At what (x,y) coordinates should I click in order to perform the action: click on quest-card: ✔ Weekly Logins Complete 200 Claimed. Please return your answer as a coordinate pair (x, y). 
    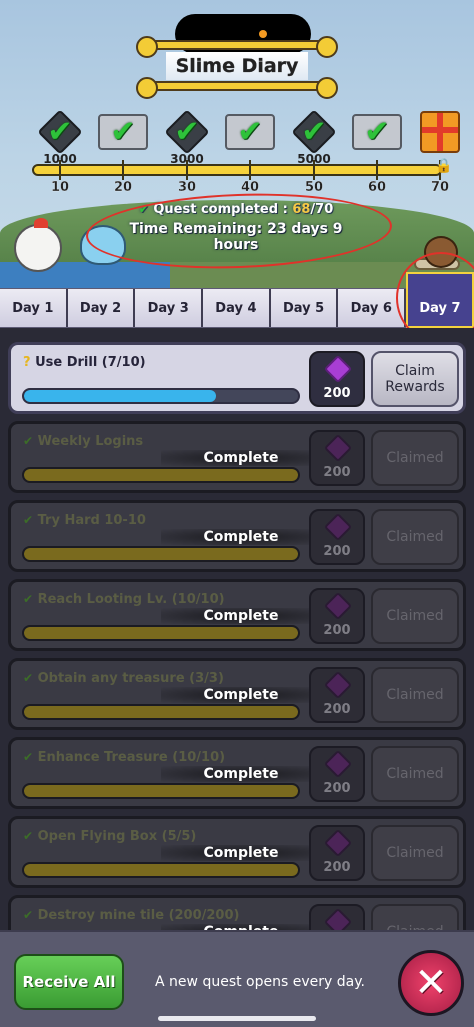
    Looking at the image, I should click on (237, 457).